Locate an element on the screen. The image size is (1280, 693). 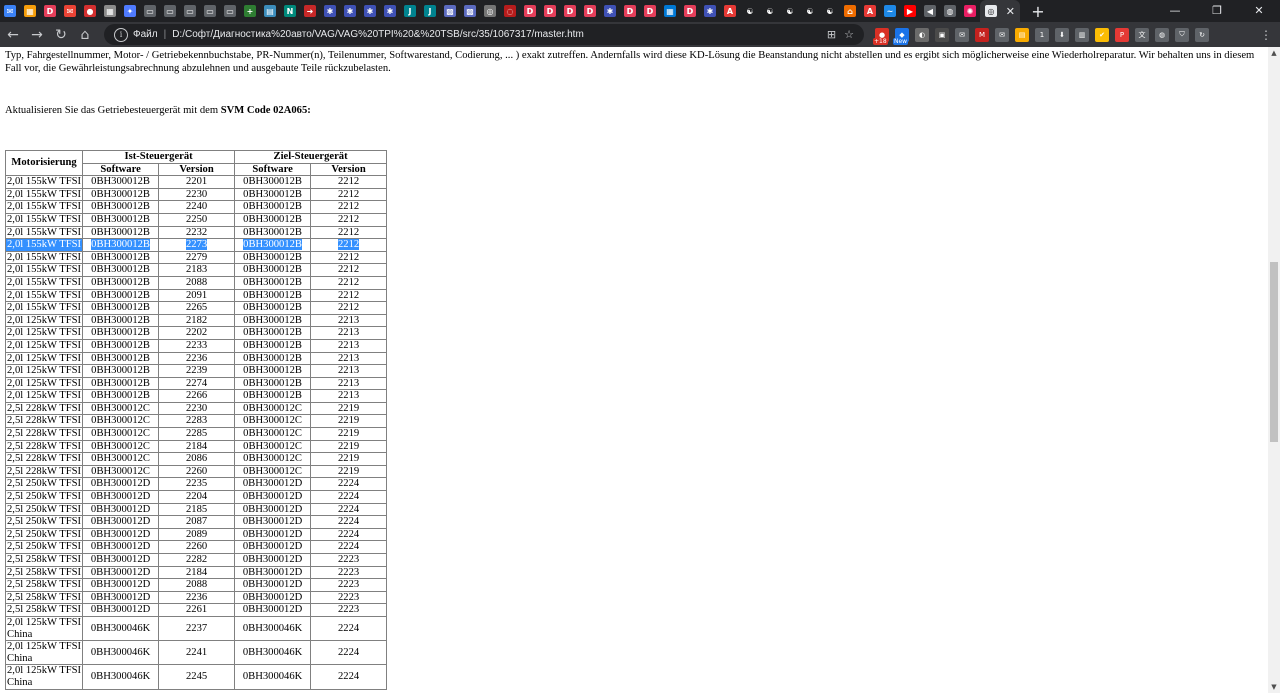
tab-4: ● is located at coordinates (90, 11).